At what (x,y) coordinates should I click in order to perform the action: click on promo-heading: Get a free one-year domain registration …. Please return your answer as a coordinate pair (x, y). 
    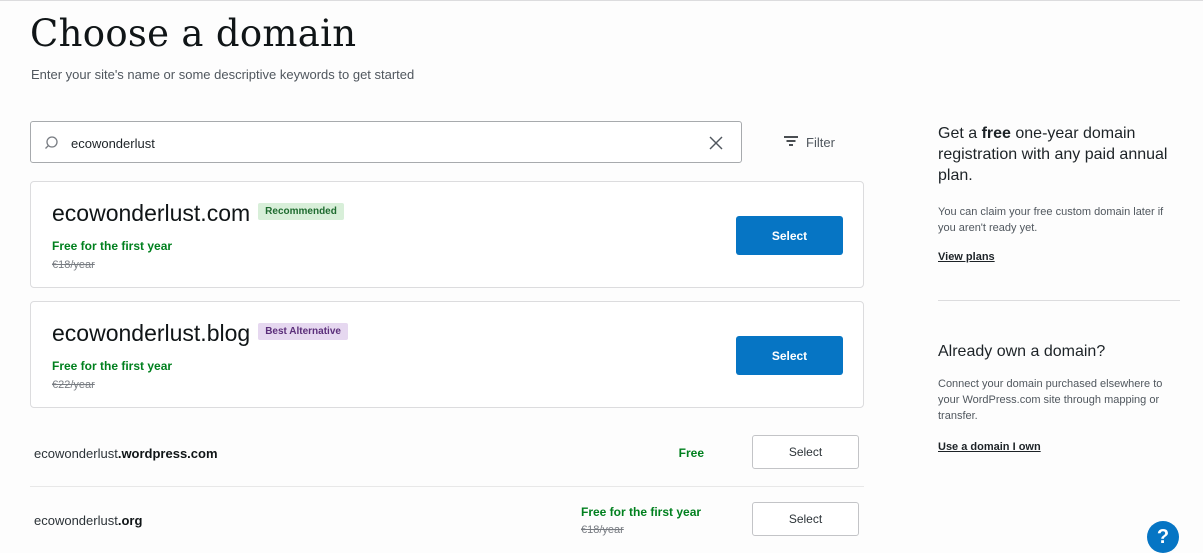
    Looking at the image, I should click on (1060, 154).